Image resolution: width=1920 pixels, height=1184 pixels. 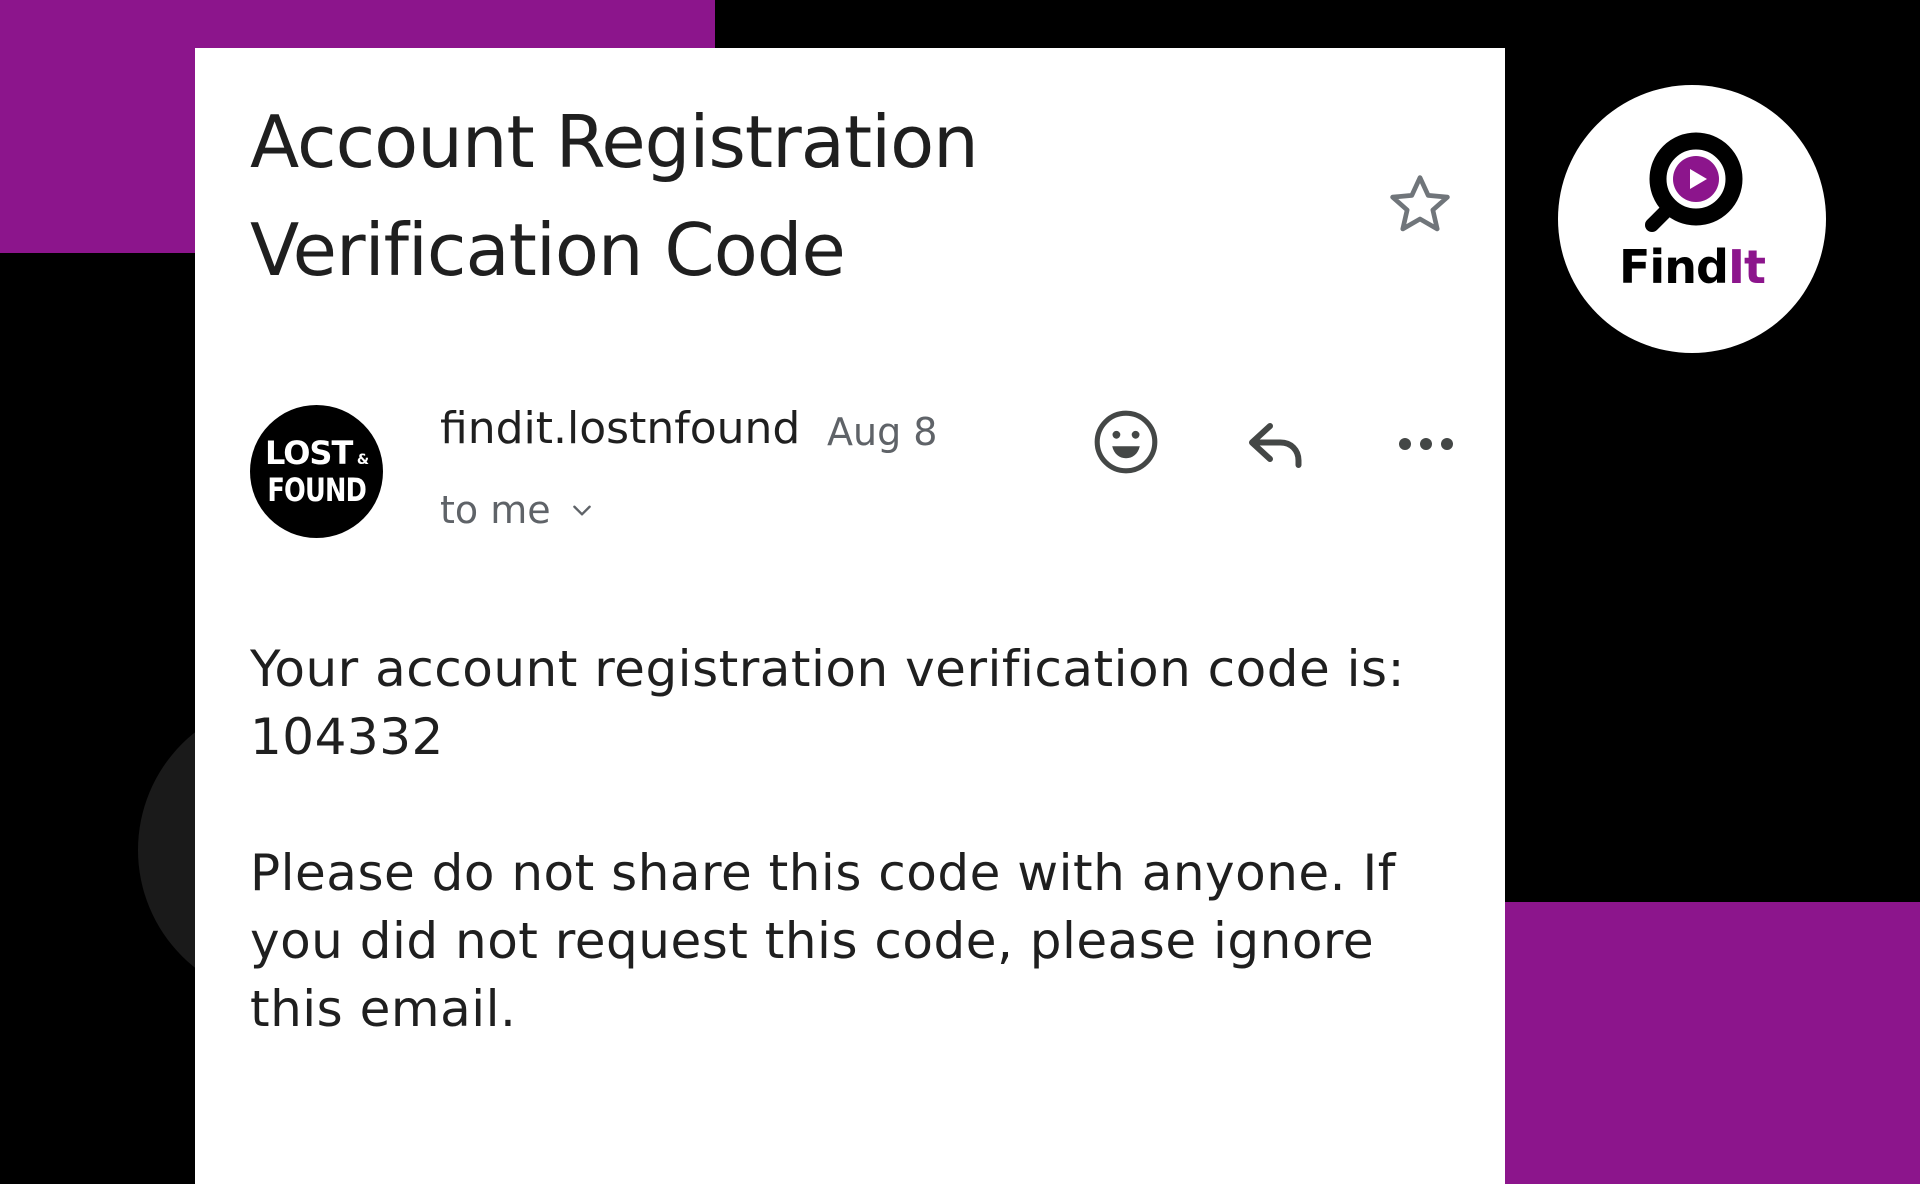 What do you see at coordinates (1126, 442) in the screenshot?
I see `emoji-icon` at bounding box center [1126, 442].